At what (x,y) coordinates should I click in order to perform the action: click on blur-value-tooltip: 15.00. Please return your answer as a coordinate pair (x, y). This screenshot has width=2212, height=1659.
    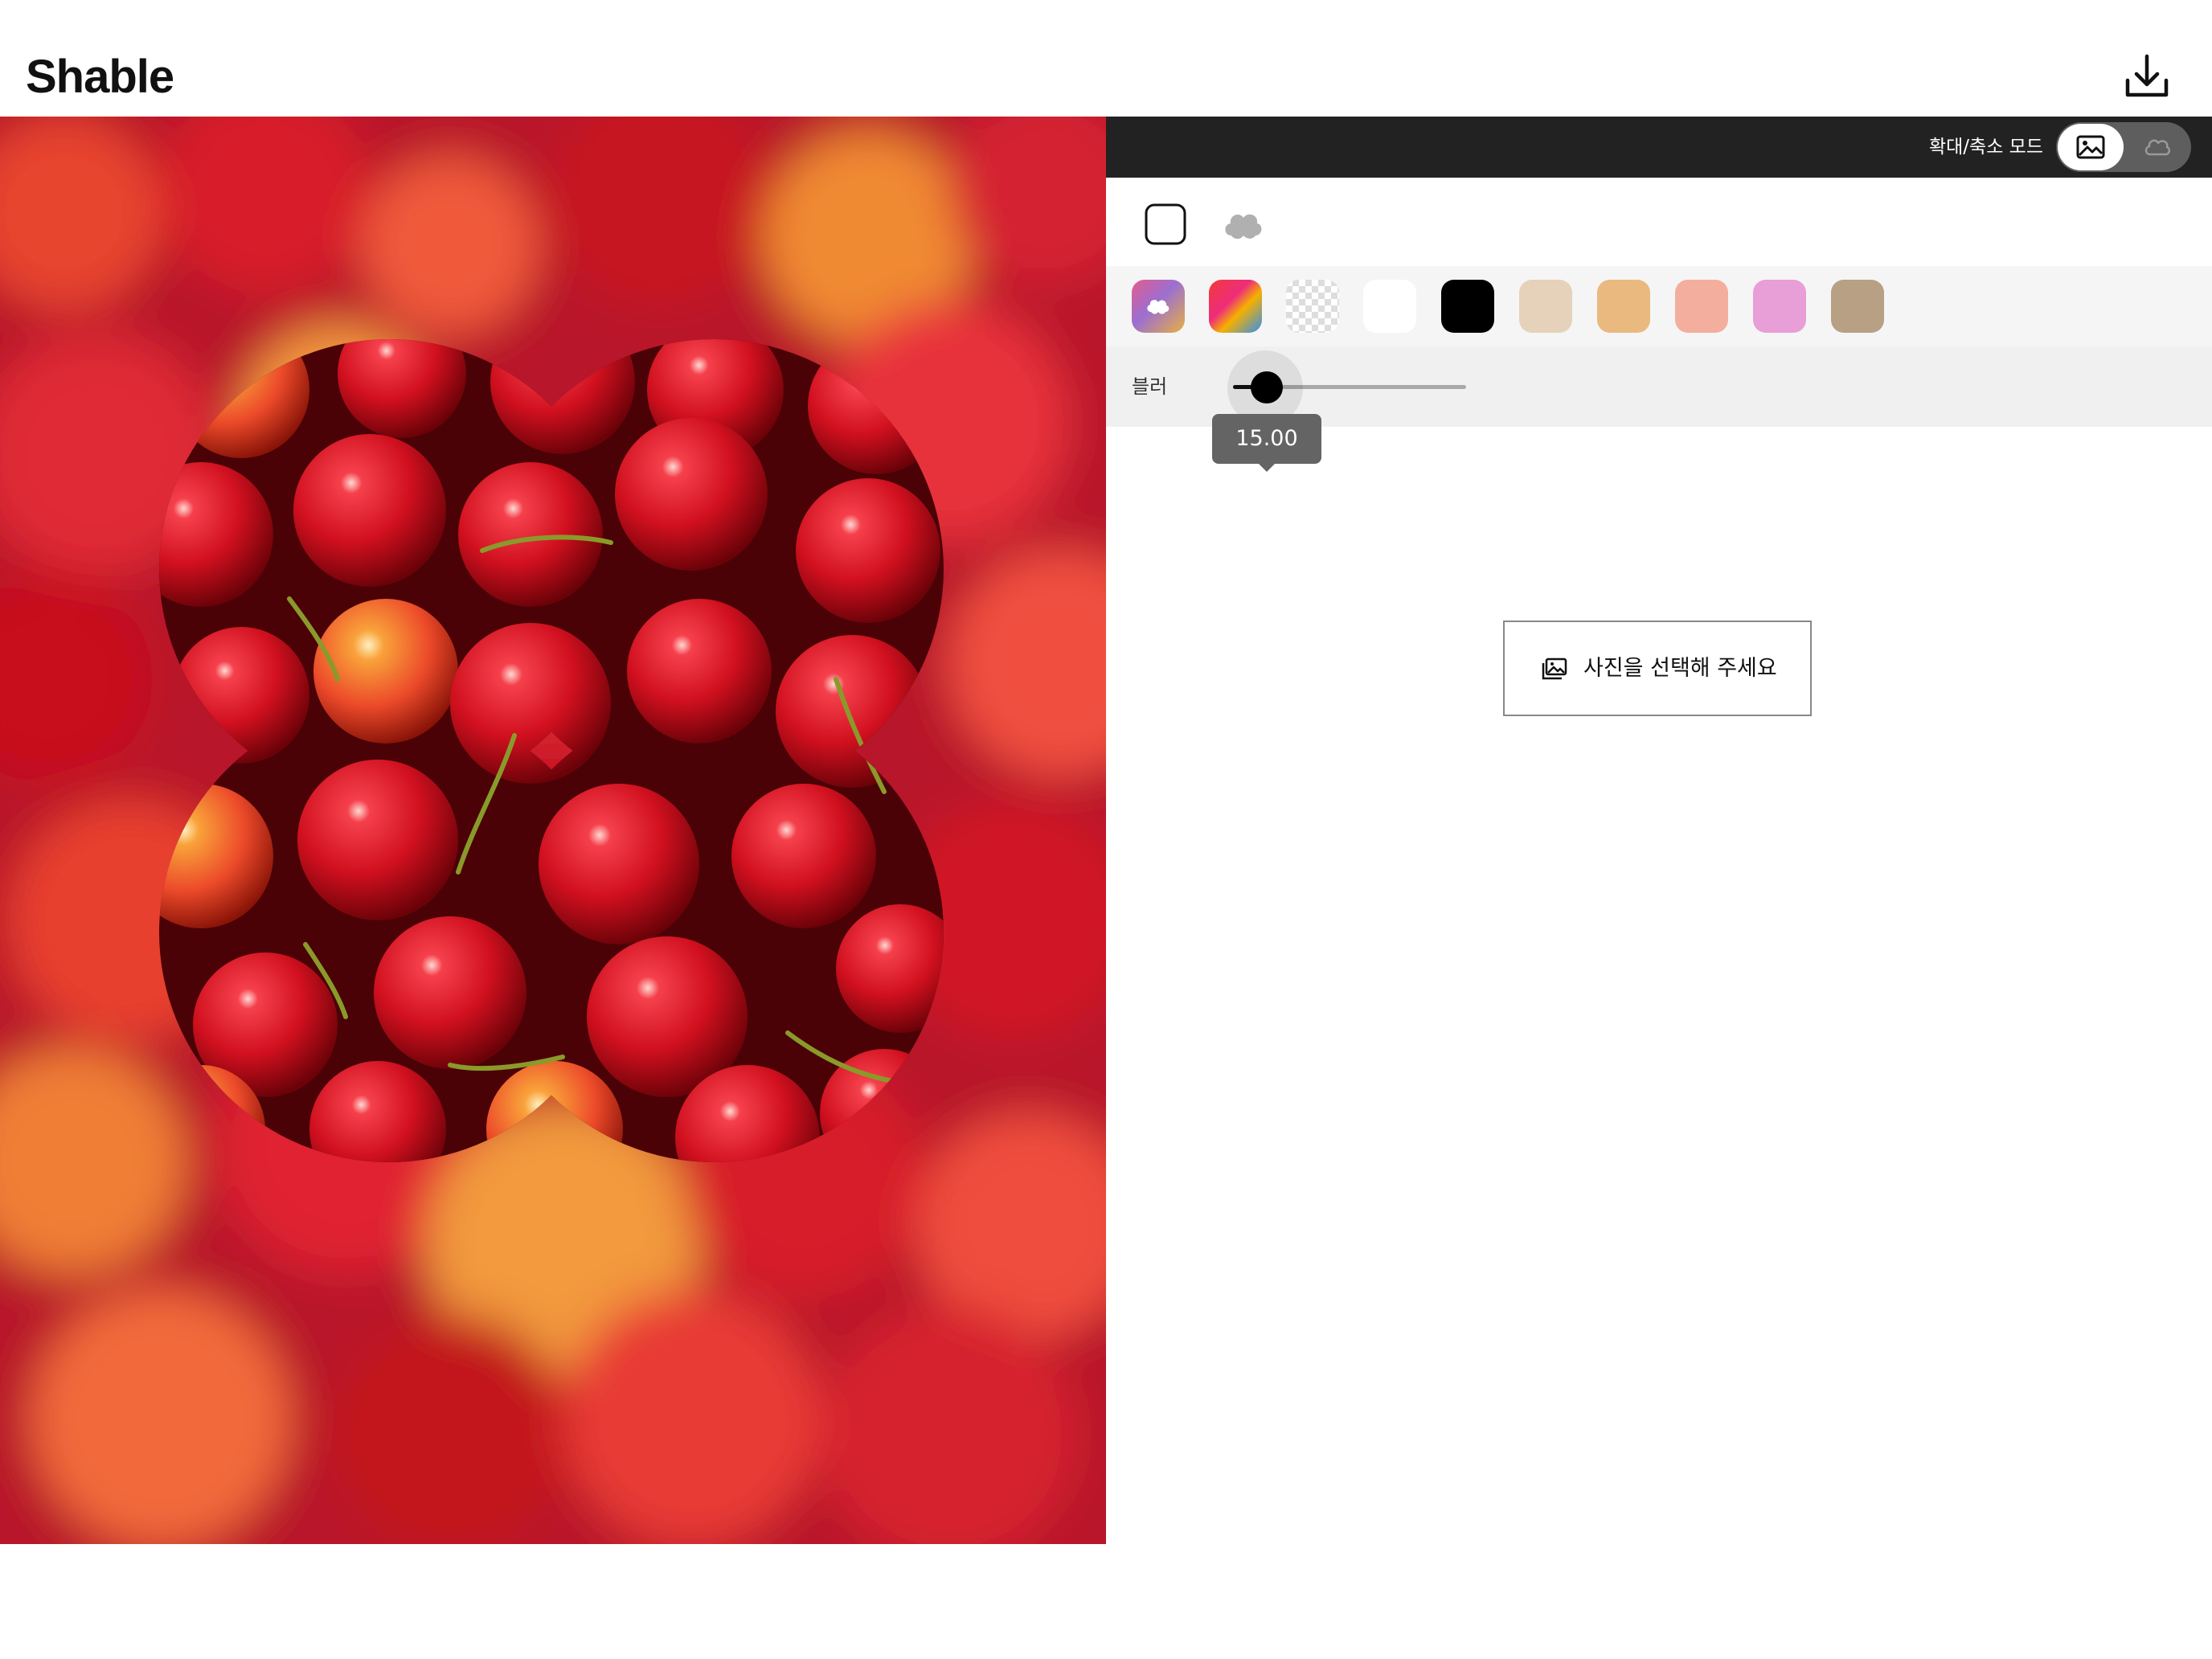
    Looking at the image, I should click on (1266, 439).